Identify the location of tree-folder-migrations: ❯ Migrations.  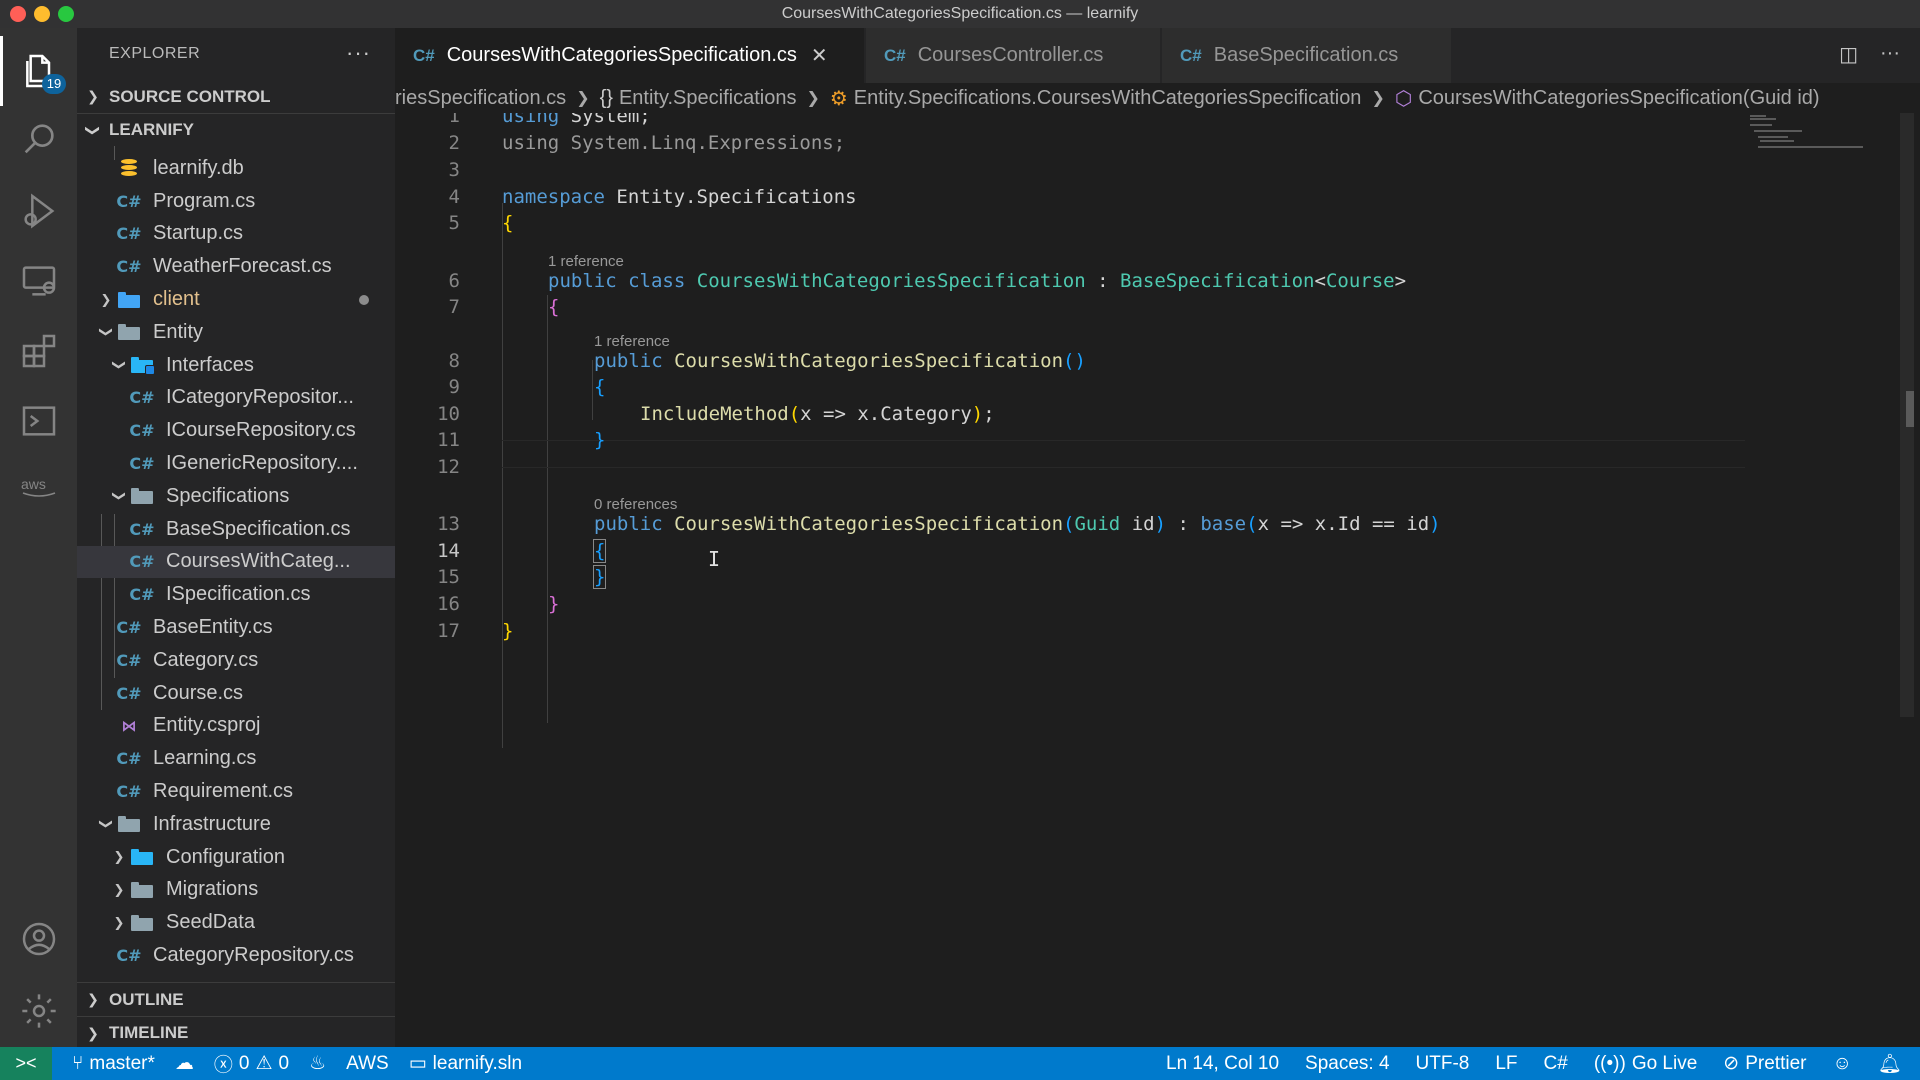
(236, 890).